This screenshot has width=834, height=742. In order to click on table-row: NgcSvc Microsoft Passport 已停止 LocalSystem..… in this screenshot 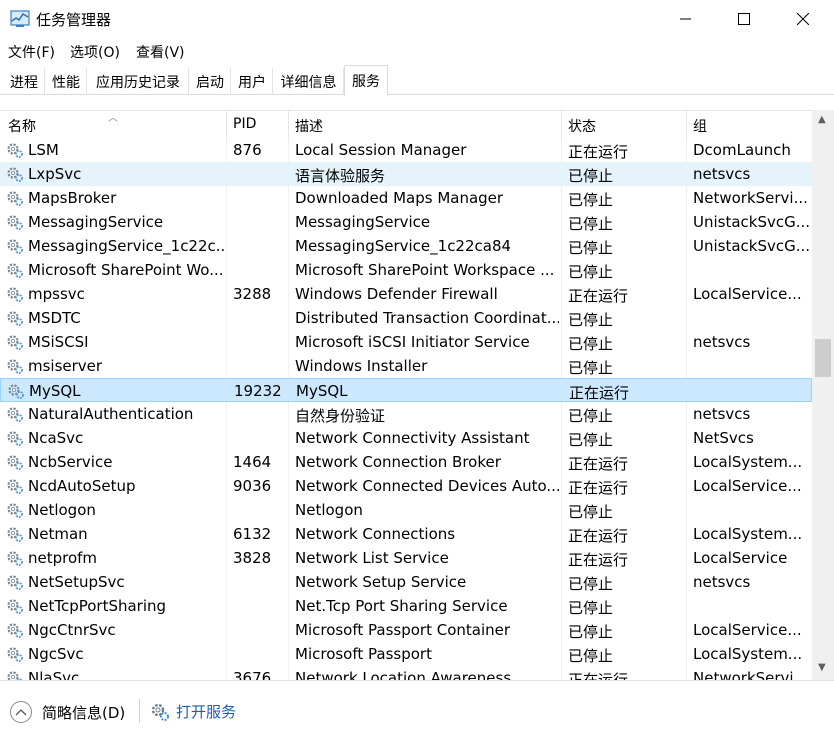, I will do `click(406, 654)`.